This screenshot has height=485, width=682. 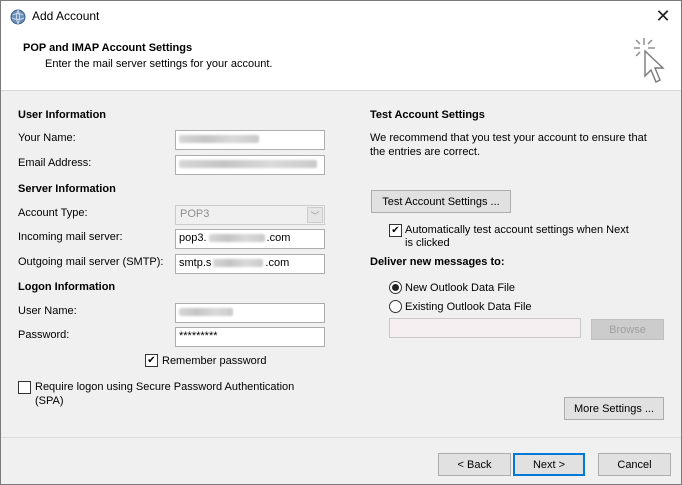 What do you see at coordinates (485, 328) in the screenshot?
I see `existing-data-file-path-field` at bounding box center [485, 328].